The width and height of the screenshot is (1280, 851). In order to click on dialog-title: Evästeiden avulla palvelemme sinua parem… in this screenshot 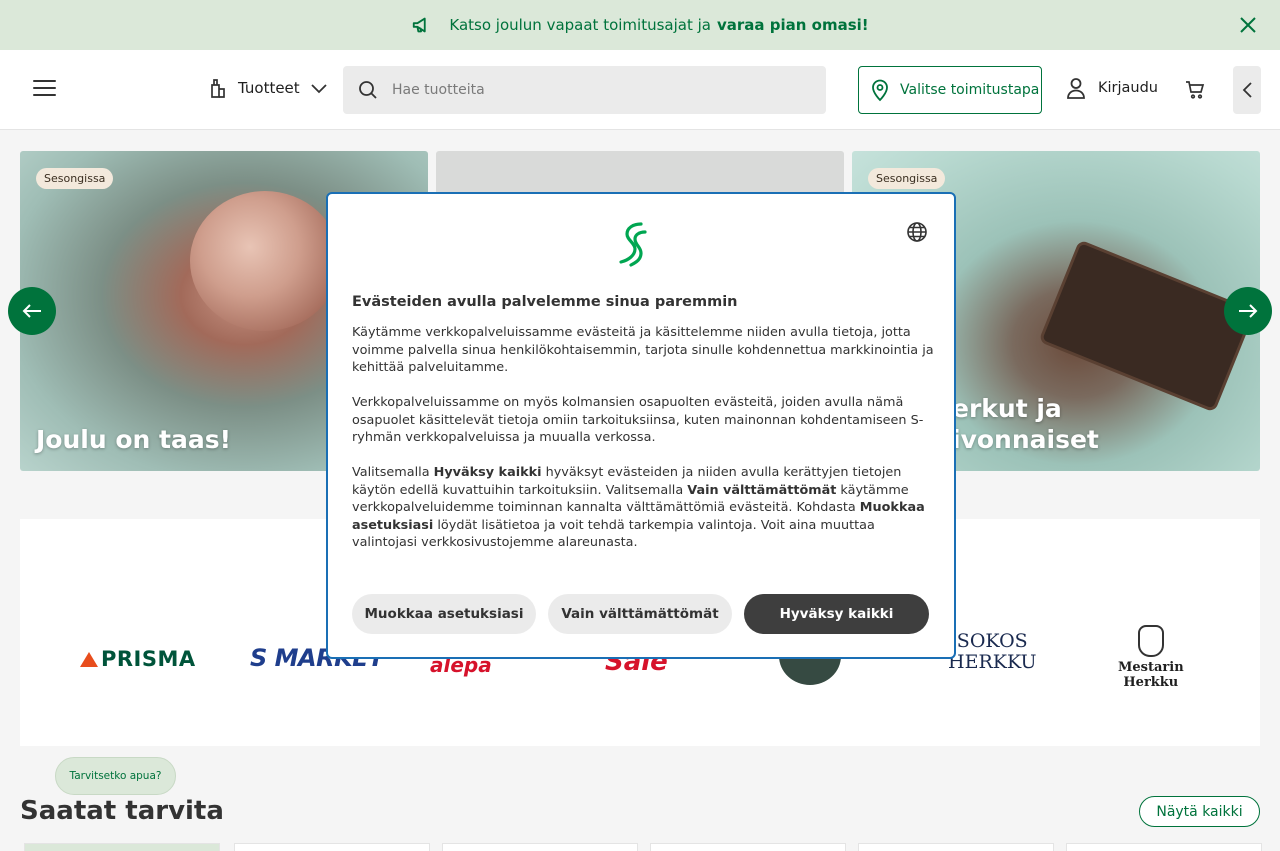, I will do `click(545, 302)`.